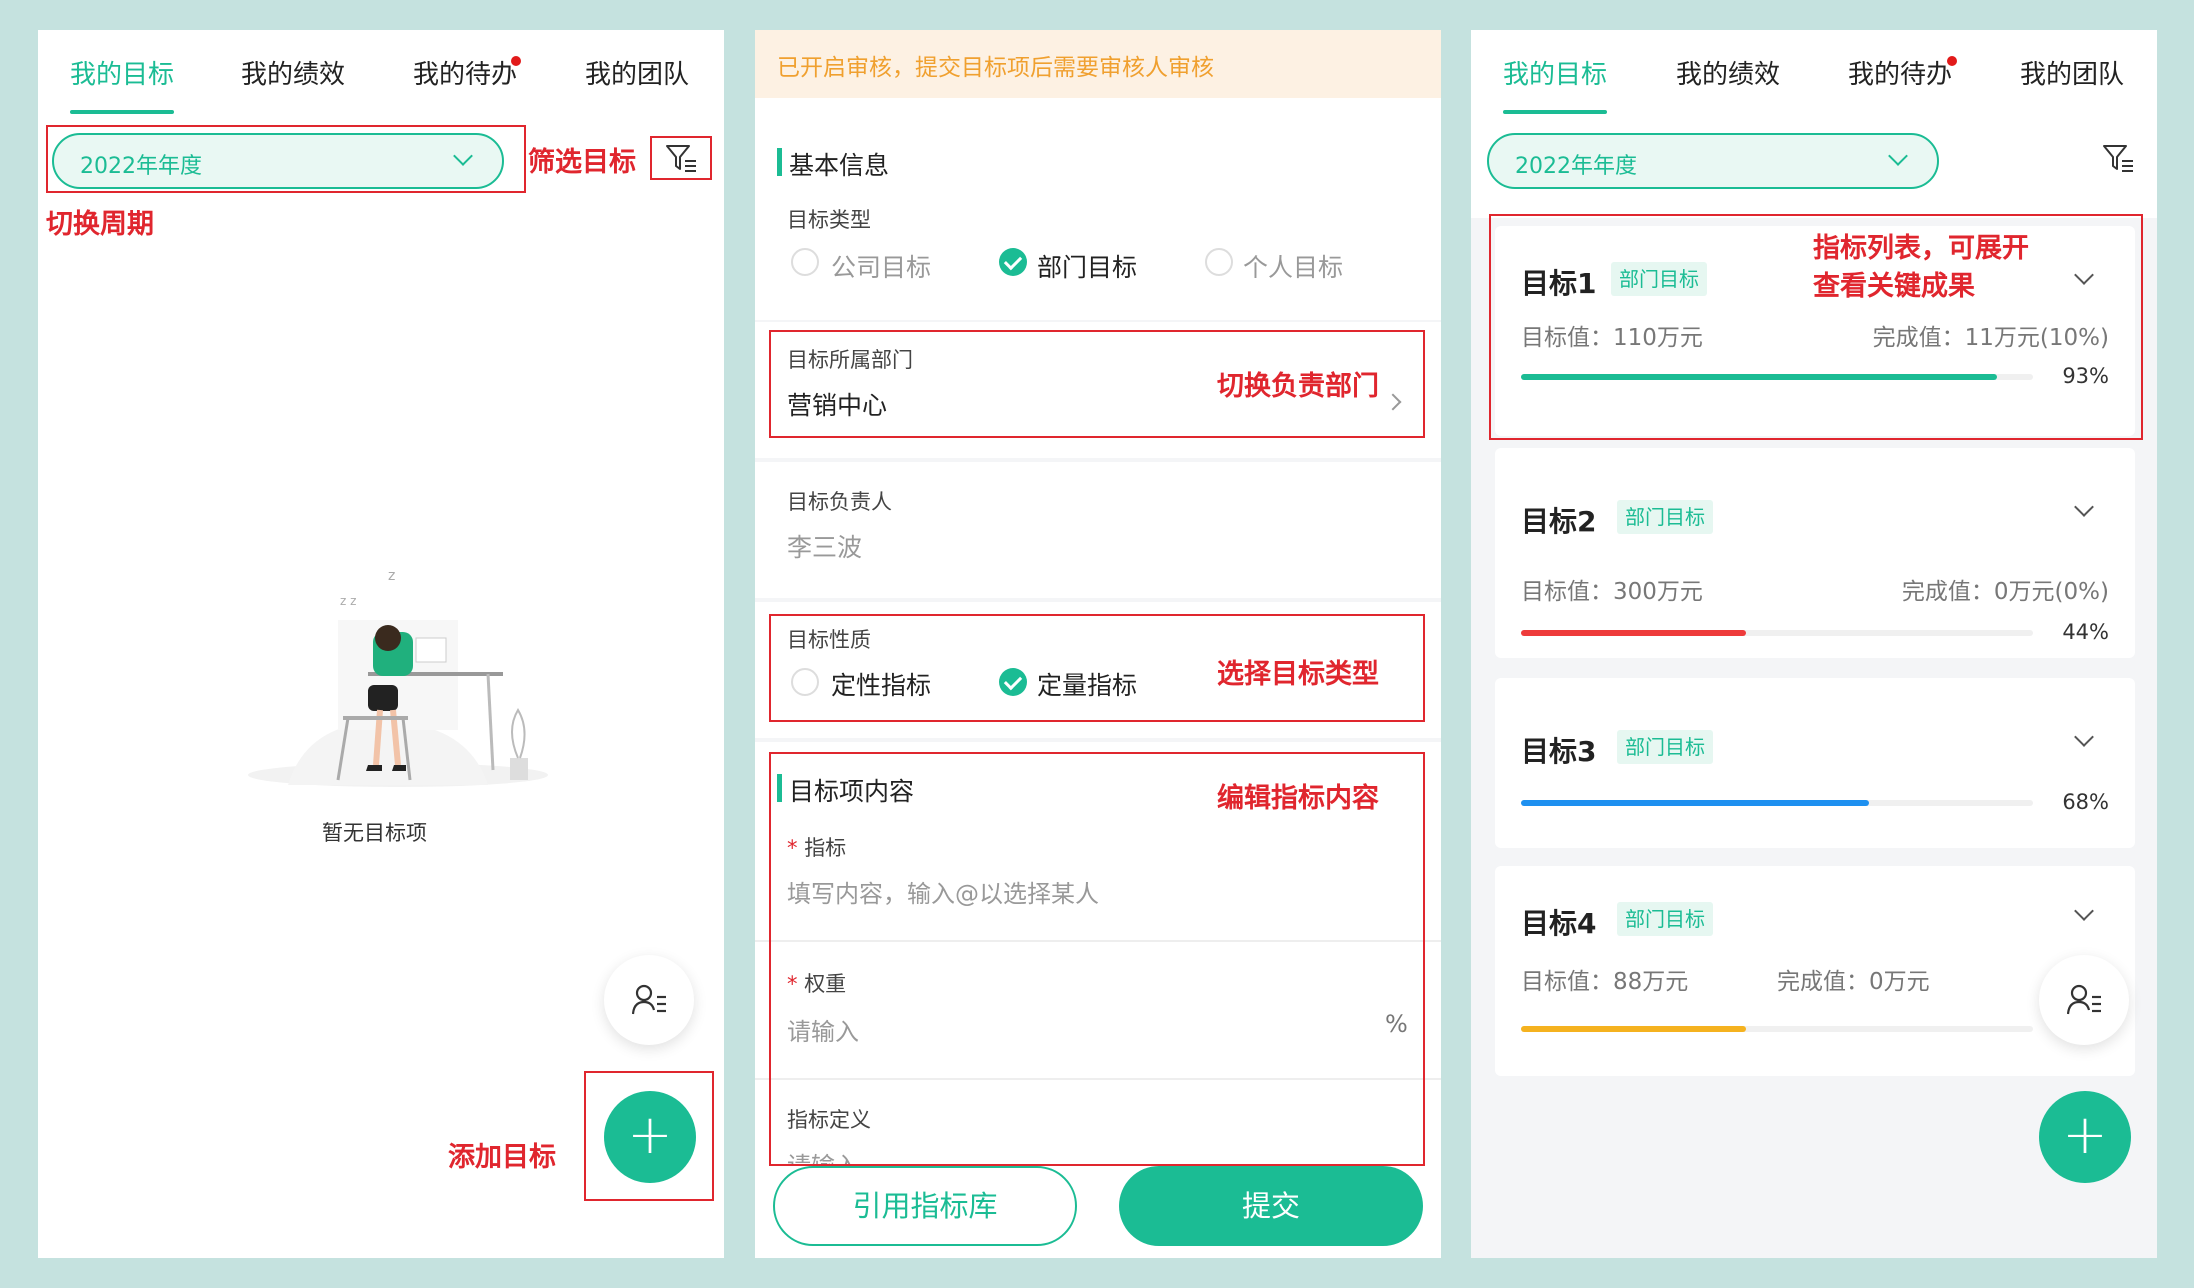 This screenshot has width=2194, height=1288. I want to click on empty-state-text: 暂无目标项, so click(374, 833).